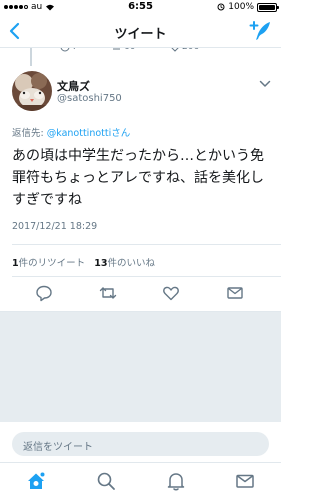 This screenshot has height=500, width=320. I want to click on chevron-down-icon, so click(265, 84).